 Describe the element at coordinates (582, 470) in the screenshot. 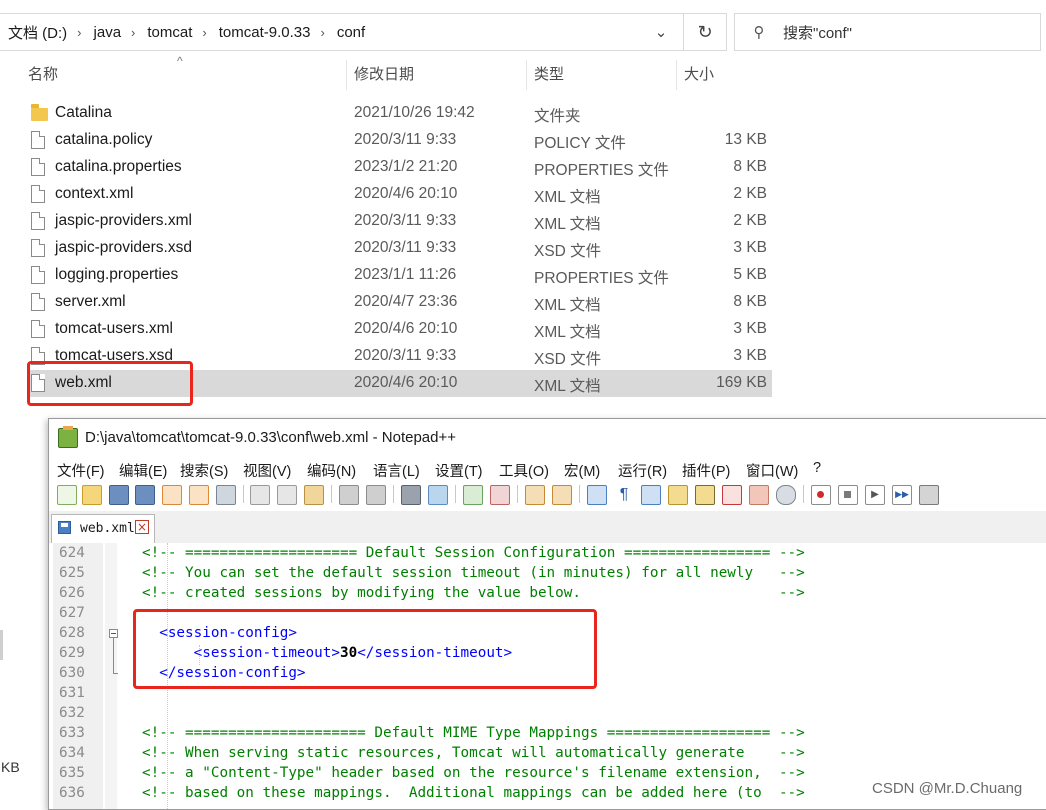

I see `menu-macro: 宏(M)` at that location.